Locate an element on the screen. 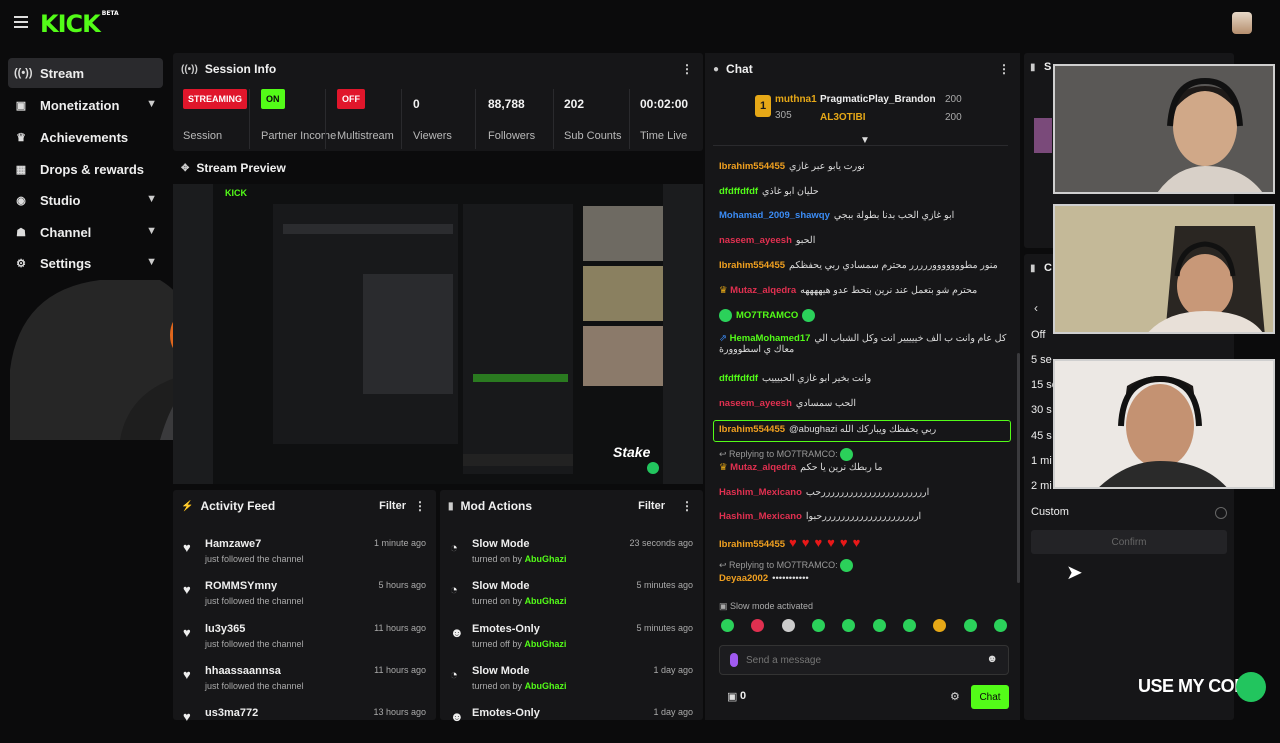 The height and width of the screenshot is (743, 1280). chat-scrollbar is located at coordinates (1018, 468).